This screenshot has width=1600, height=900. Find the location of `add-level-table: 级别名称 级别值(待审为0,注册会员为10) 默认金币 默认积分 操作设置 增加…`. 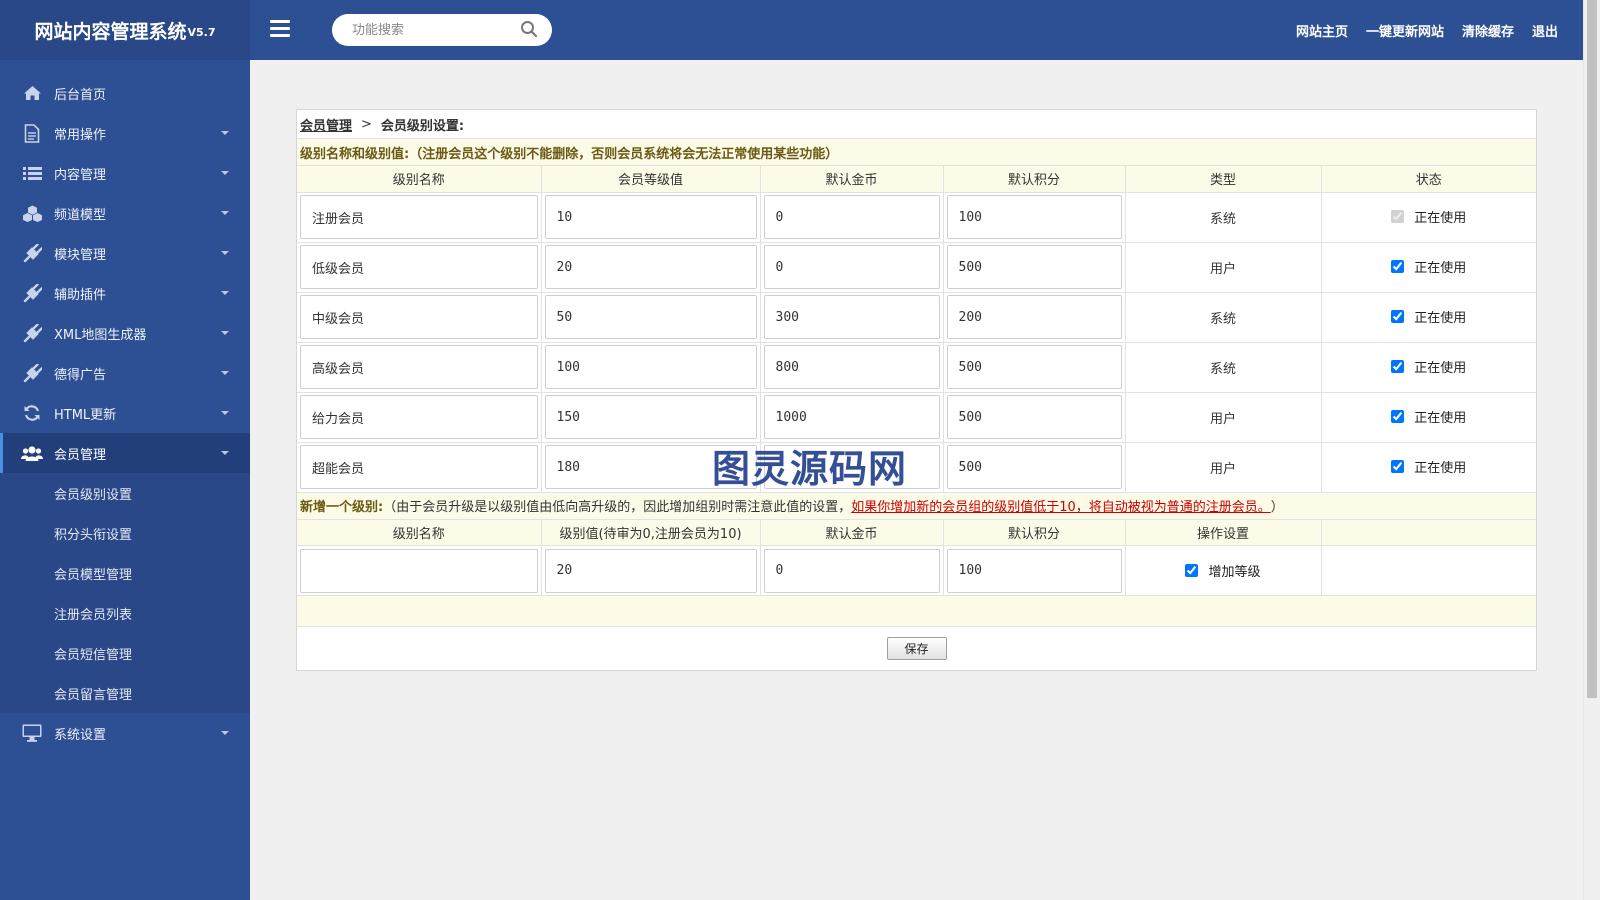

add-level-table: 级别名称 级别值(待审为0,注册会员为10) 默认金币 默认积分 操作设置 增加… is located at coordinates (916, 557).